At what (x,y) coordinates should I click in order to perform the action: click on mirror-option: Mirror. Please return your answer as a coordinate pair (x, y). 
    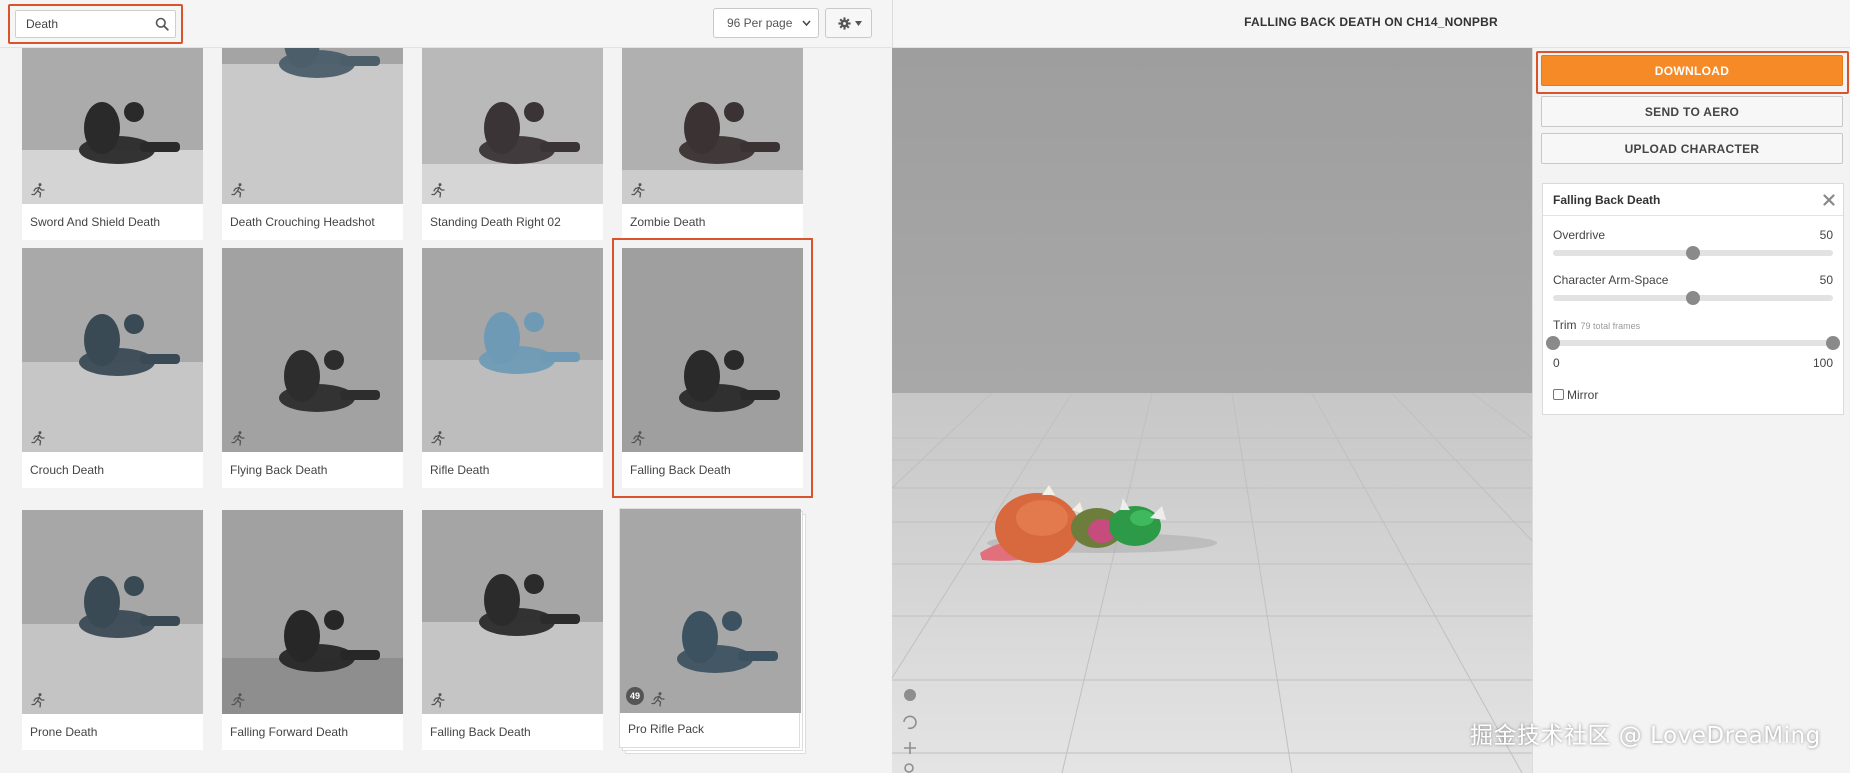
    Looking at the image, I should click on (1575, 395).